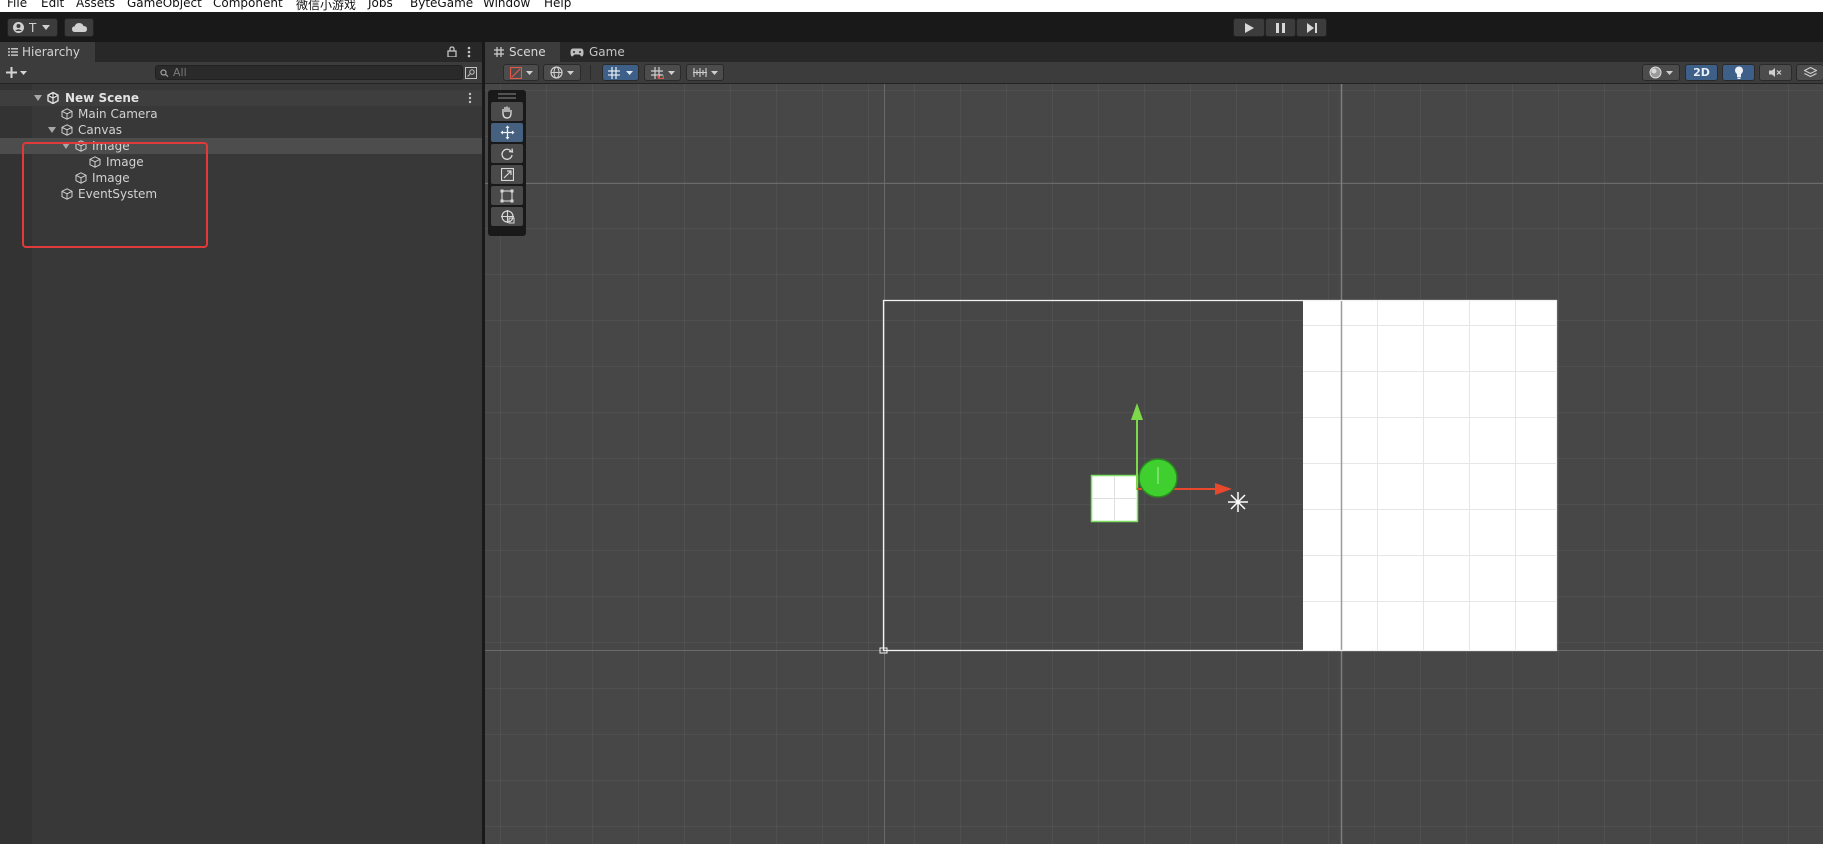  What do you see at coordinates (499, 52) in the screenshot?
I see `scene-grid-icon` at bounding box center [499, 52].